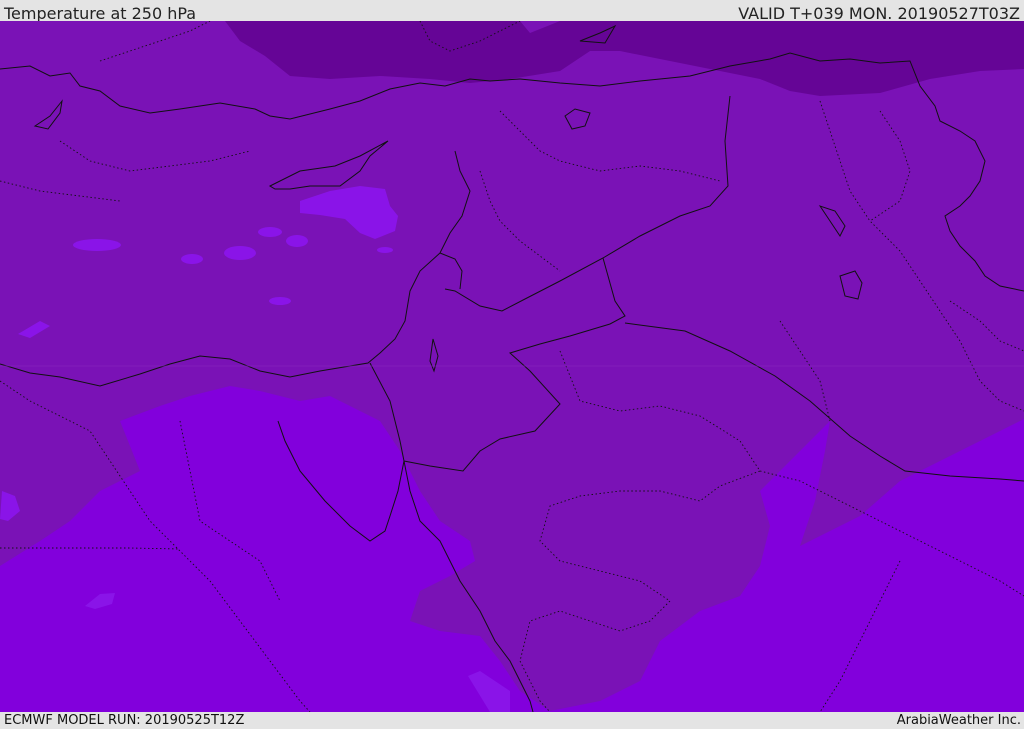  Describe the element at coordinates (958, 720) in the screenshot. I see `provider-credit: ArabiaWeather Inc.` at that location.